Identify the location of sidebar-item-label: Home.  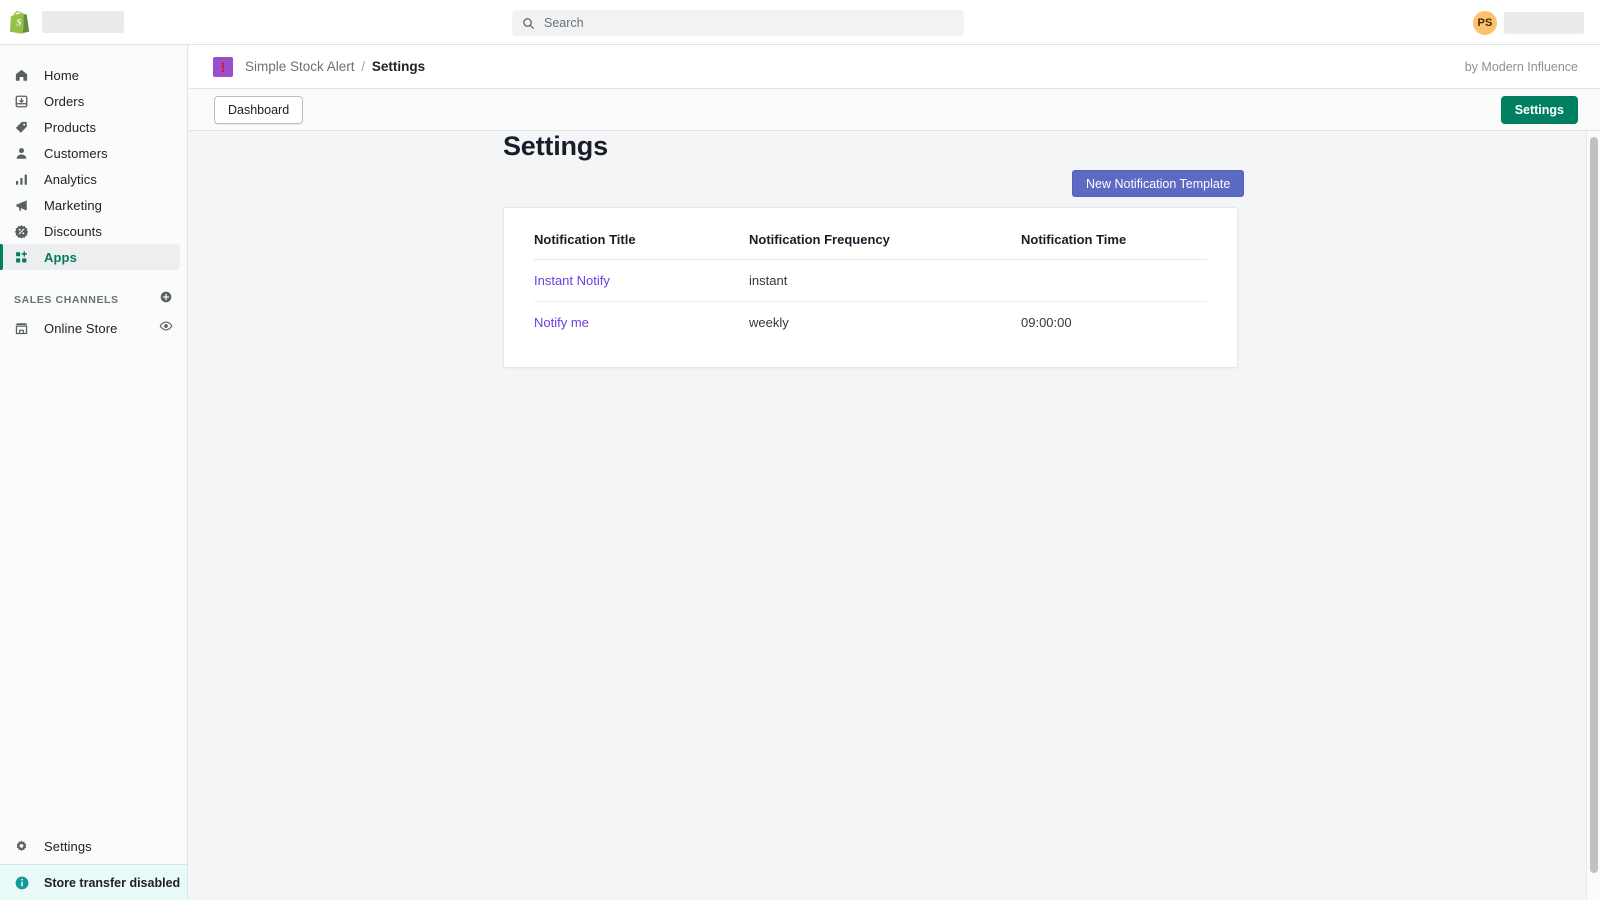
(62, 75).